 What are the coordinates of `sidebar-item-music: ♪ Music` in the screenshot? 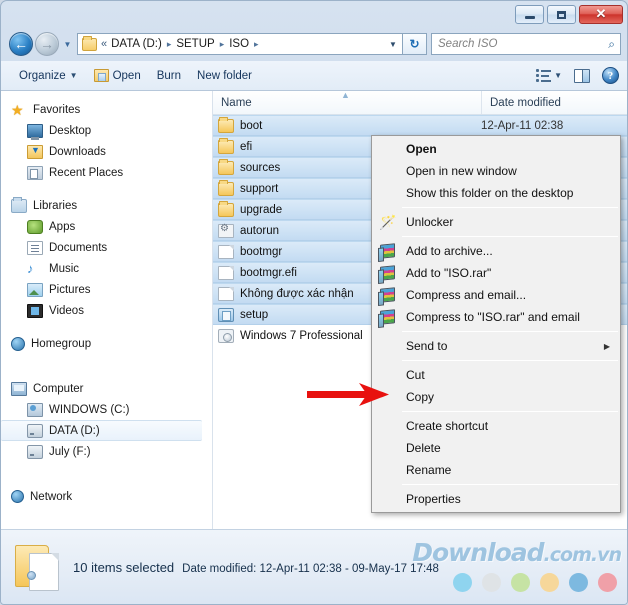 It's located at (106, 268).